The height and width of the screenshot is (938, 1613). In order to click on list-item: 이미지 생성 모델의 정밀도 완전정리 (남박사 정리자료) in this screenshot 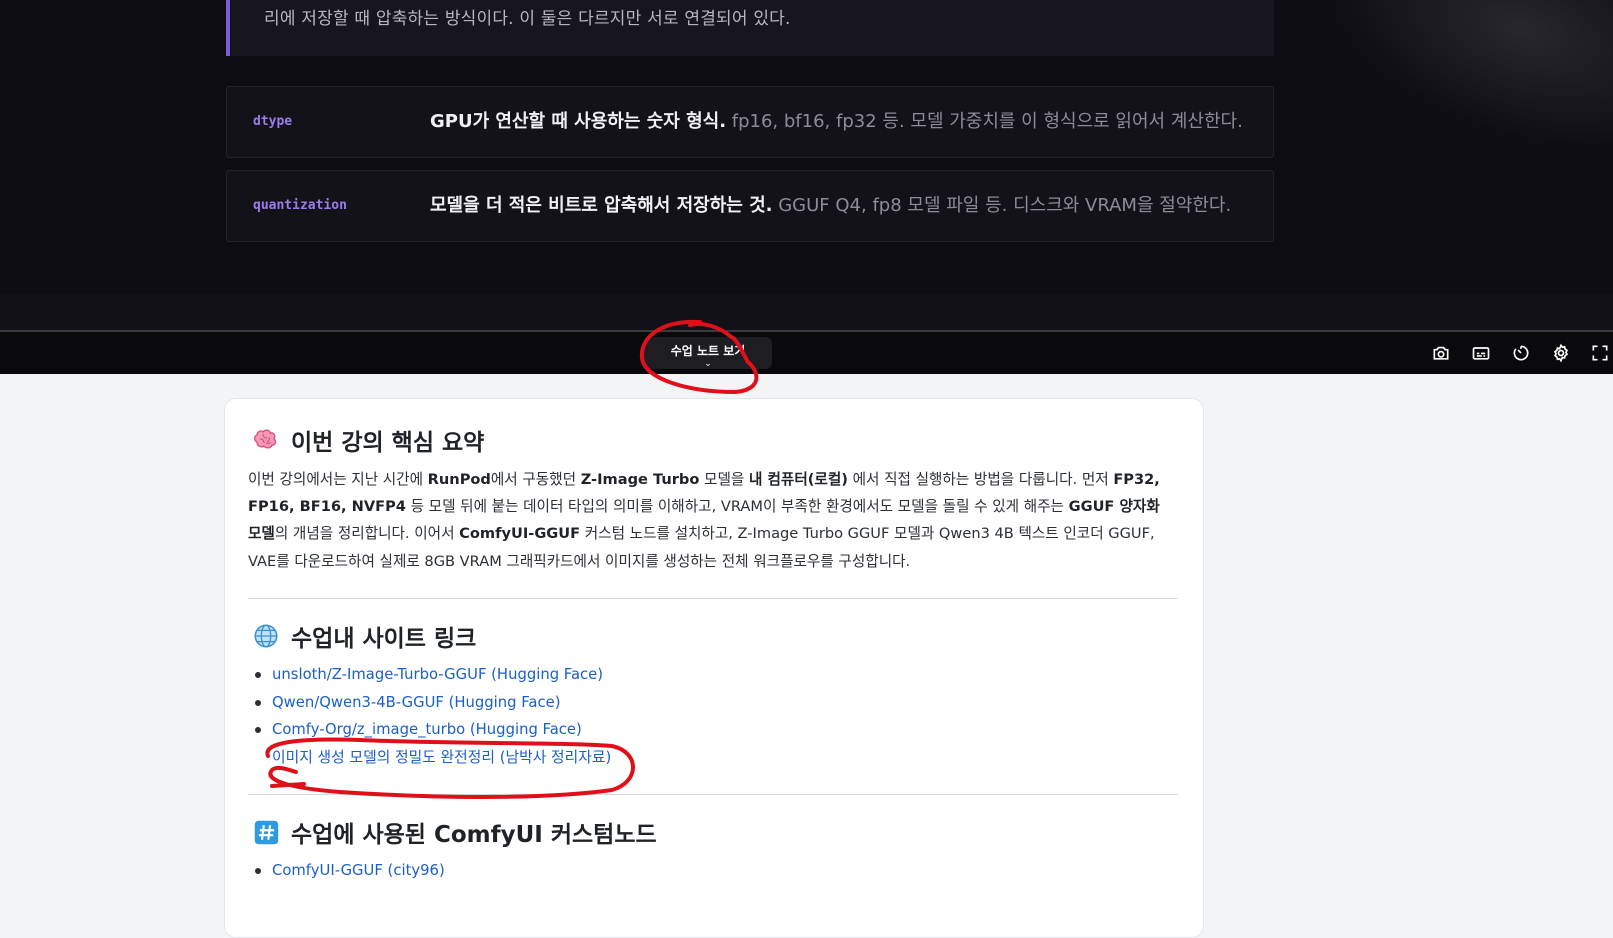, I will do `click(429, 758)`.